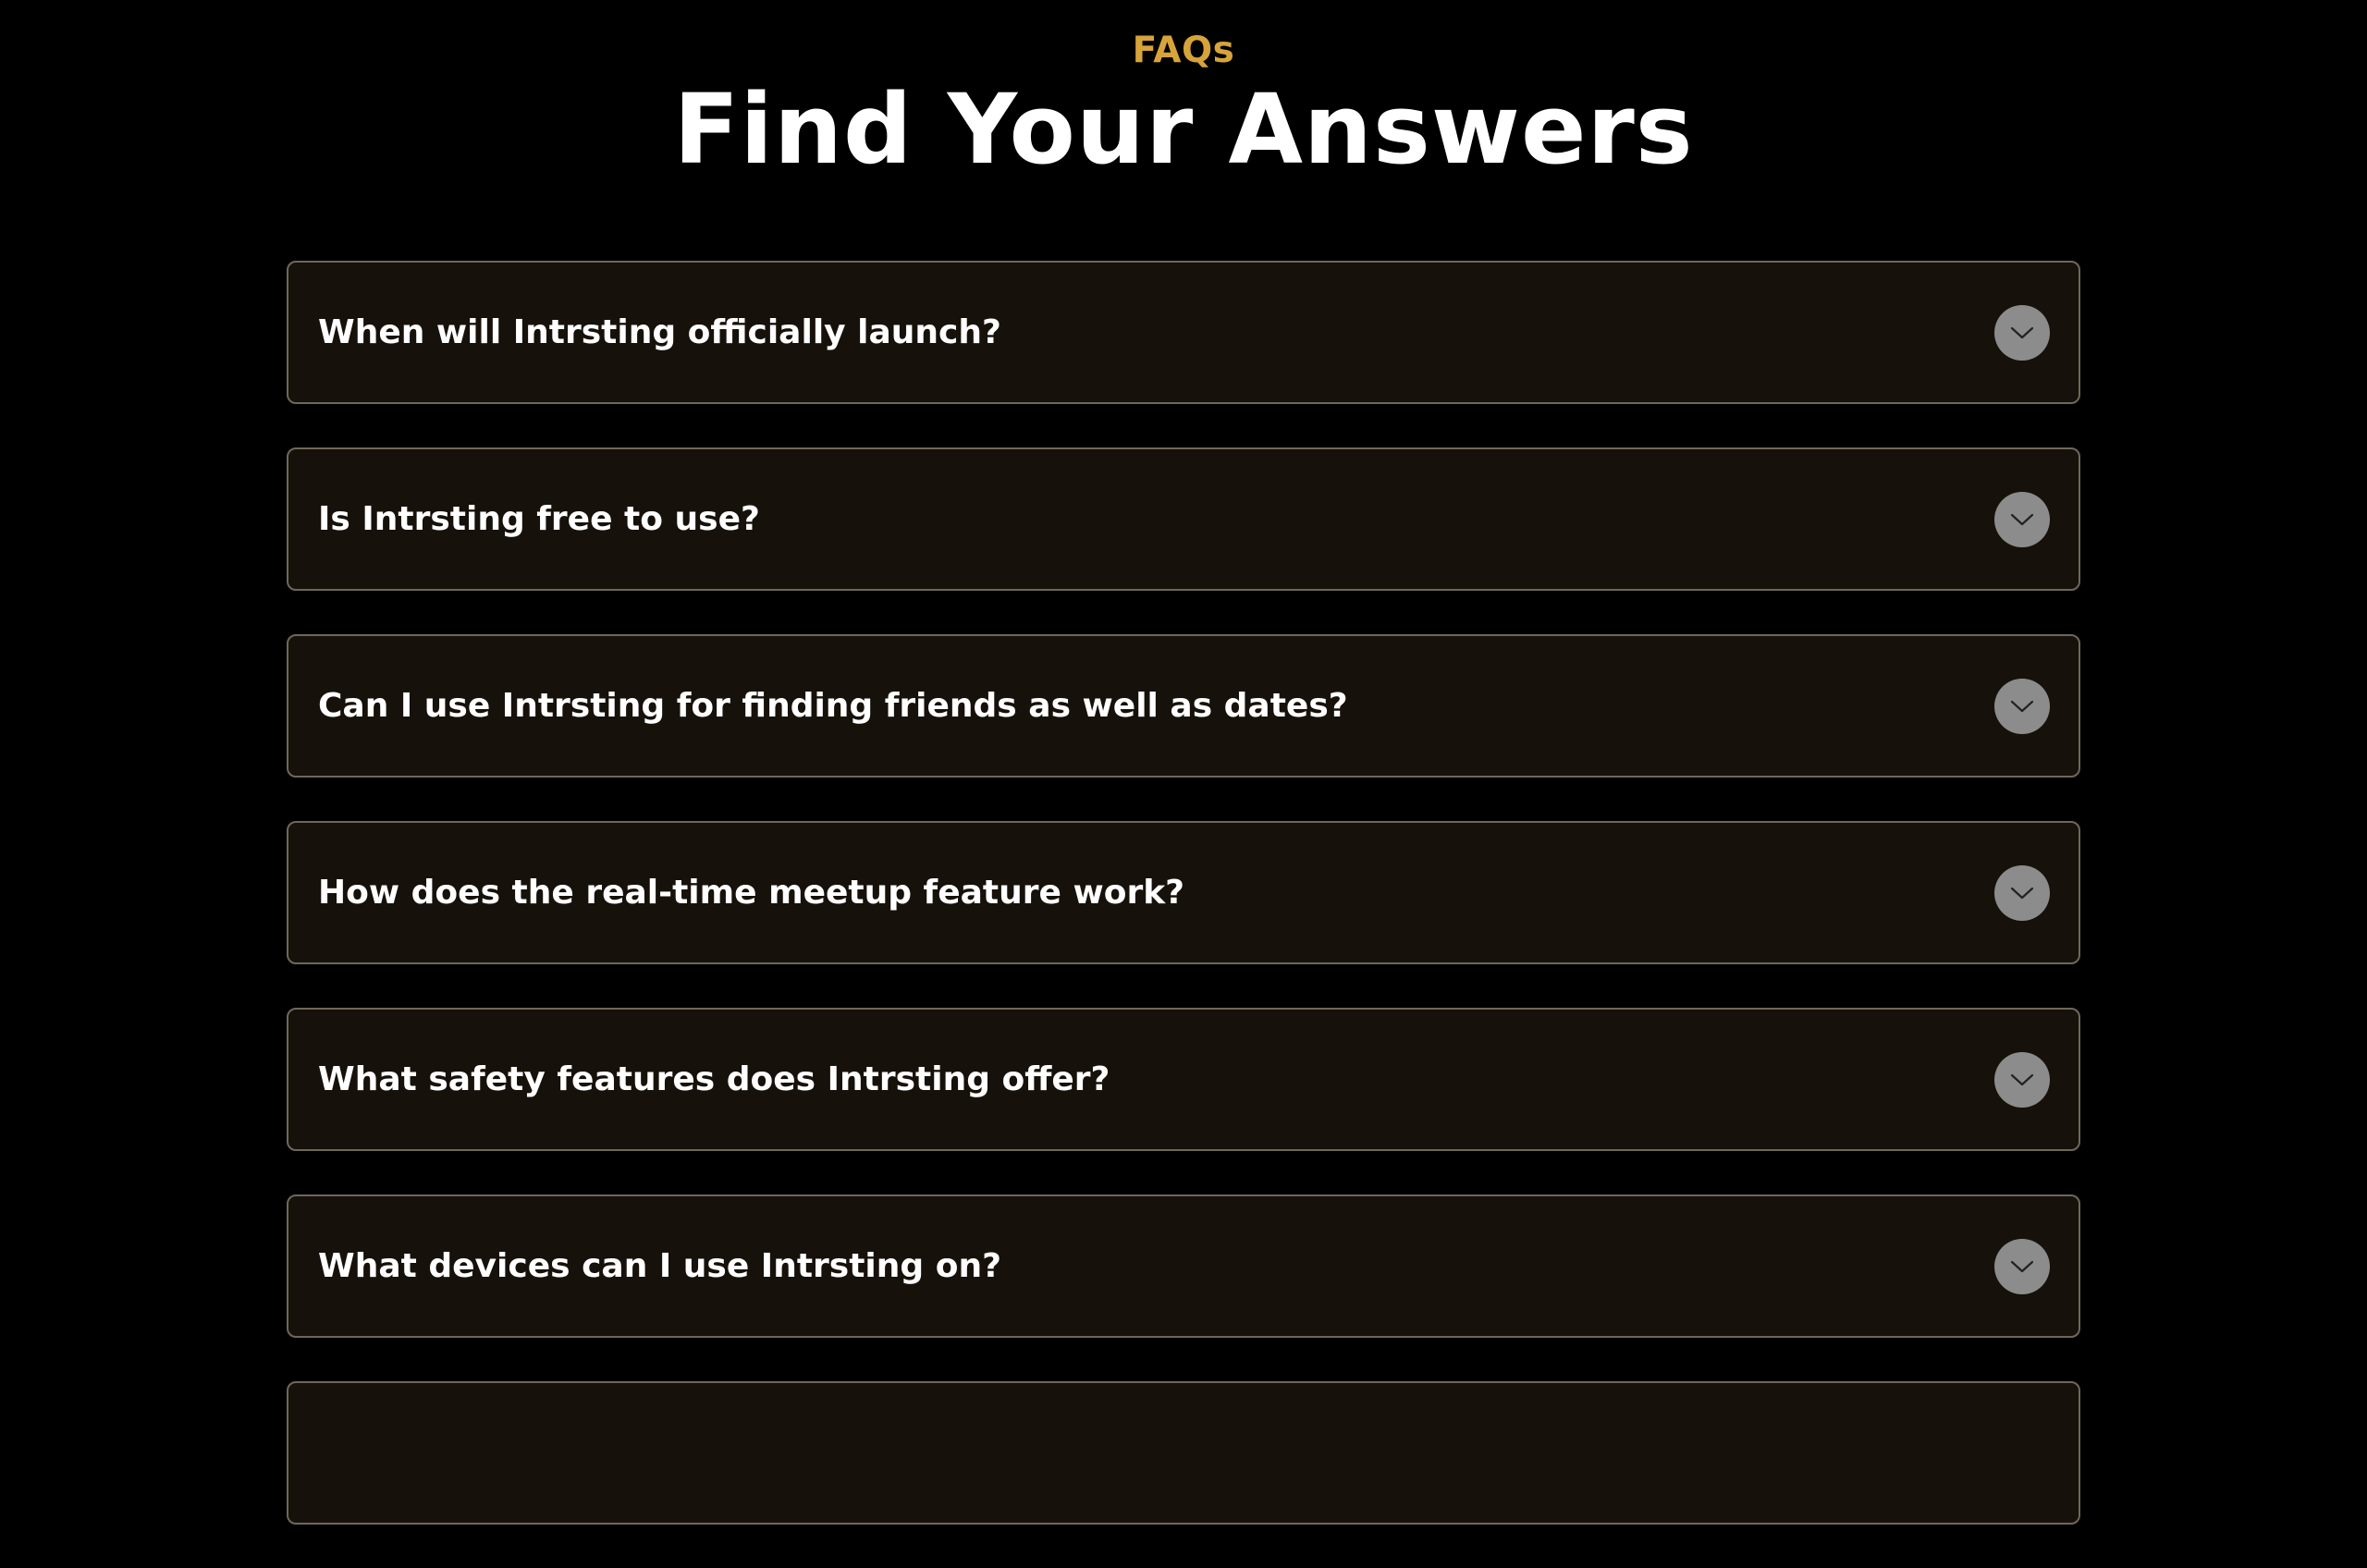 This screenshot has width=2367, height=1568. What do you see at coordinates (1183, 51) in the screenshot?
I see `section-eyebrow: FAQs` at bounding box center [1183, 51].